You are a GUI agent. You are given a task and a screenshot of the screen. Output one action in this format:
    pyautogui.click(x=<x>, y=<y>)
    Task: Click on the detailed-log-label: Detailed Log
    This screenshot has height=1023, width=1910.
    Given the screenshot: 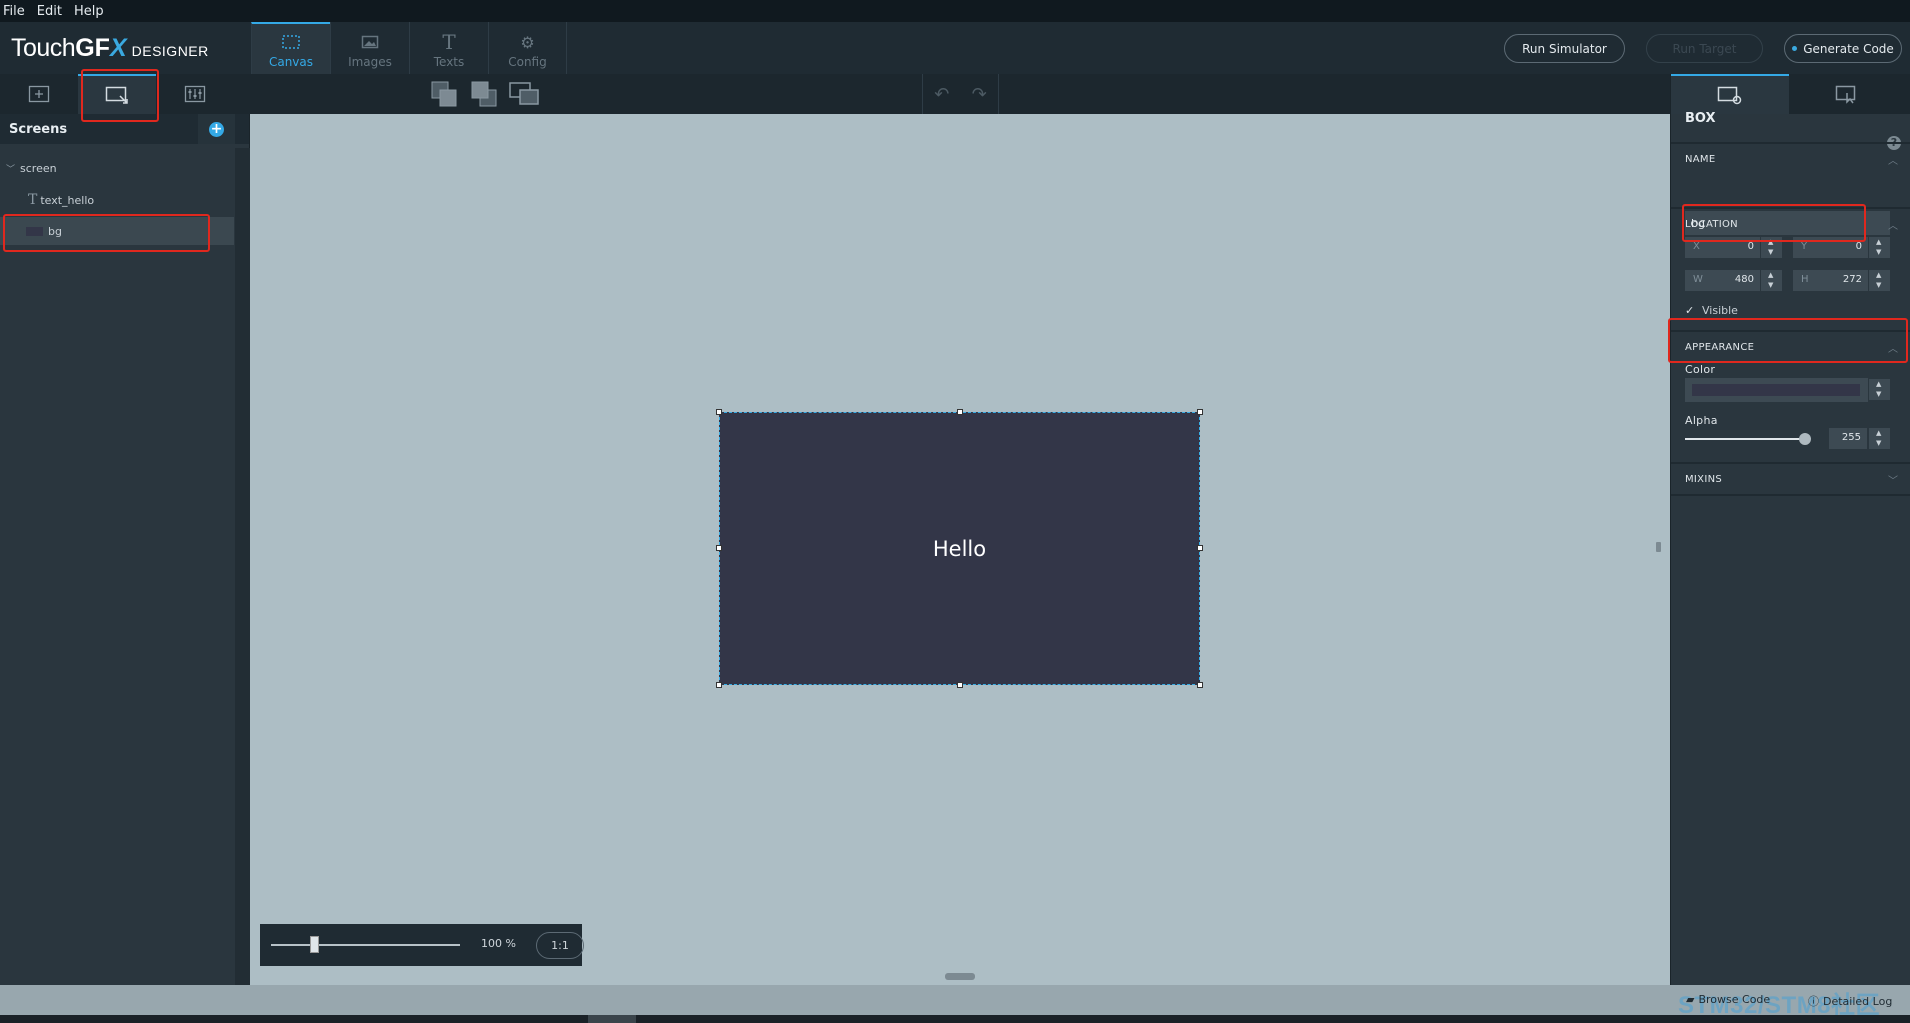 What is the action you would take?
    pyautogui.click(x=1858, y=1001)
    